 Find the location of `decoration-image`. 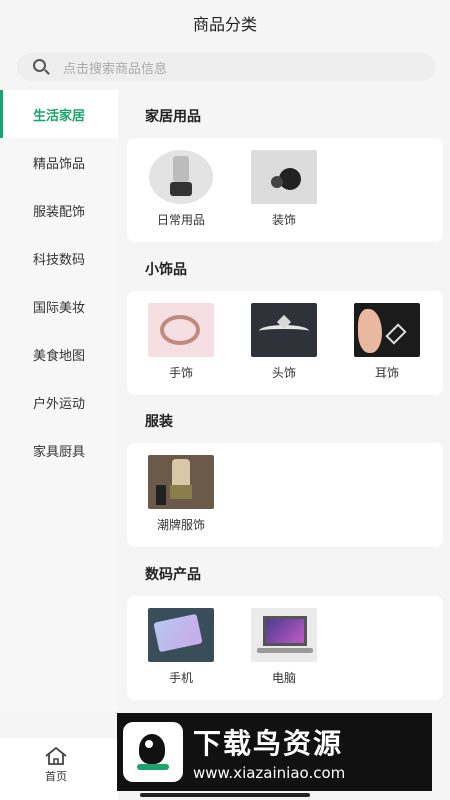

decoration-image is located at coordinates (284, 177).